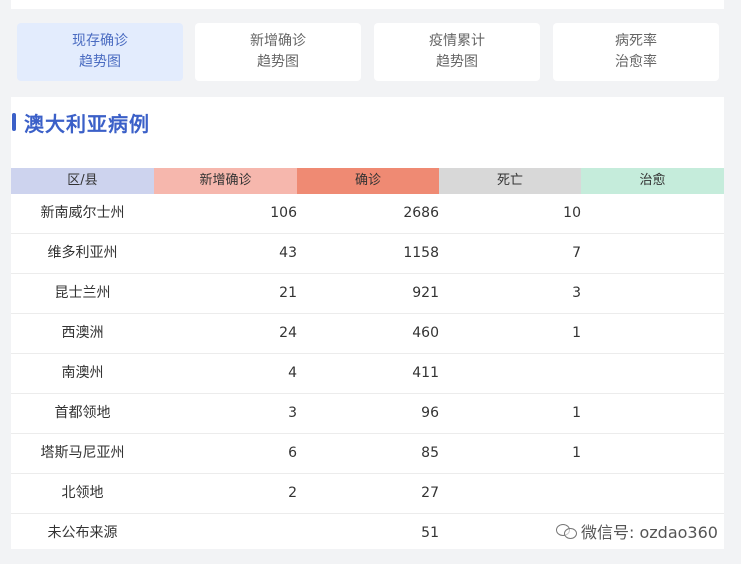 The height and width of the screenshot is (564, 741). I want to click on cell-deaths: 10, so click(572, 213).